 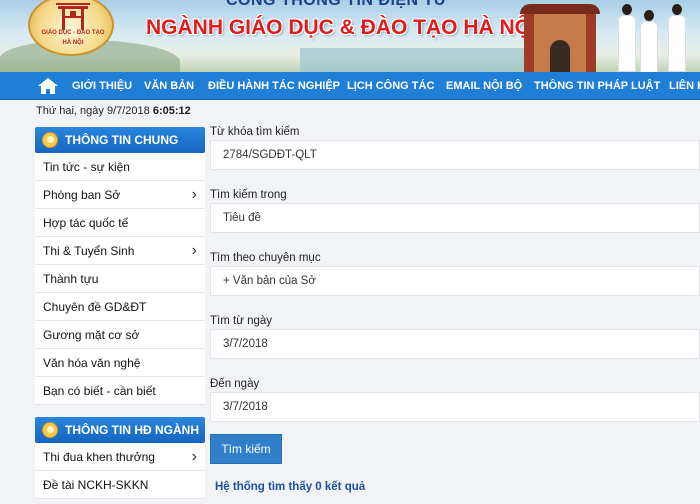 I want to click on logo-text: GIÁO DỤC - ĐÀO TẠO, so click(x=73, y=33).